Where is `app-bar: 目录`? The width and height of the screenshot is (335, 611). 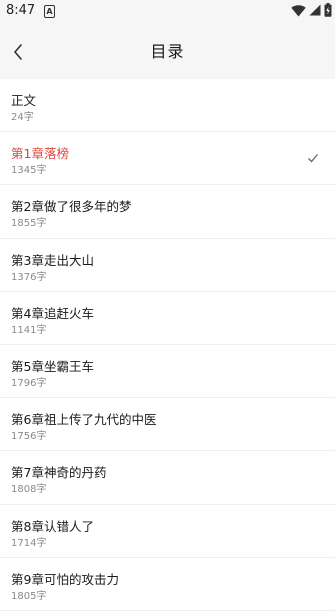 app-bar: 目录 is located at coordinates (167, 51).